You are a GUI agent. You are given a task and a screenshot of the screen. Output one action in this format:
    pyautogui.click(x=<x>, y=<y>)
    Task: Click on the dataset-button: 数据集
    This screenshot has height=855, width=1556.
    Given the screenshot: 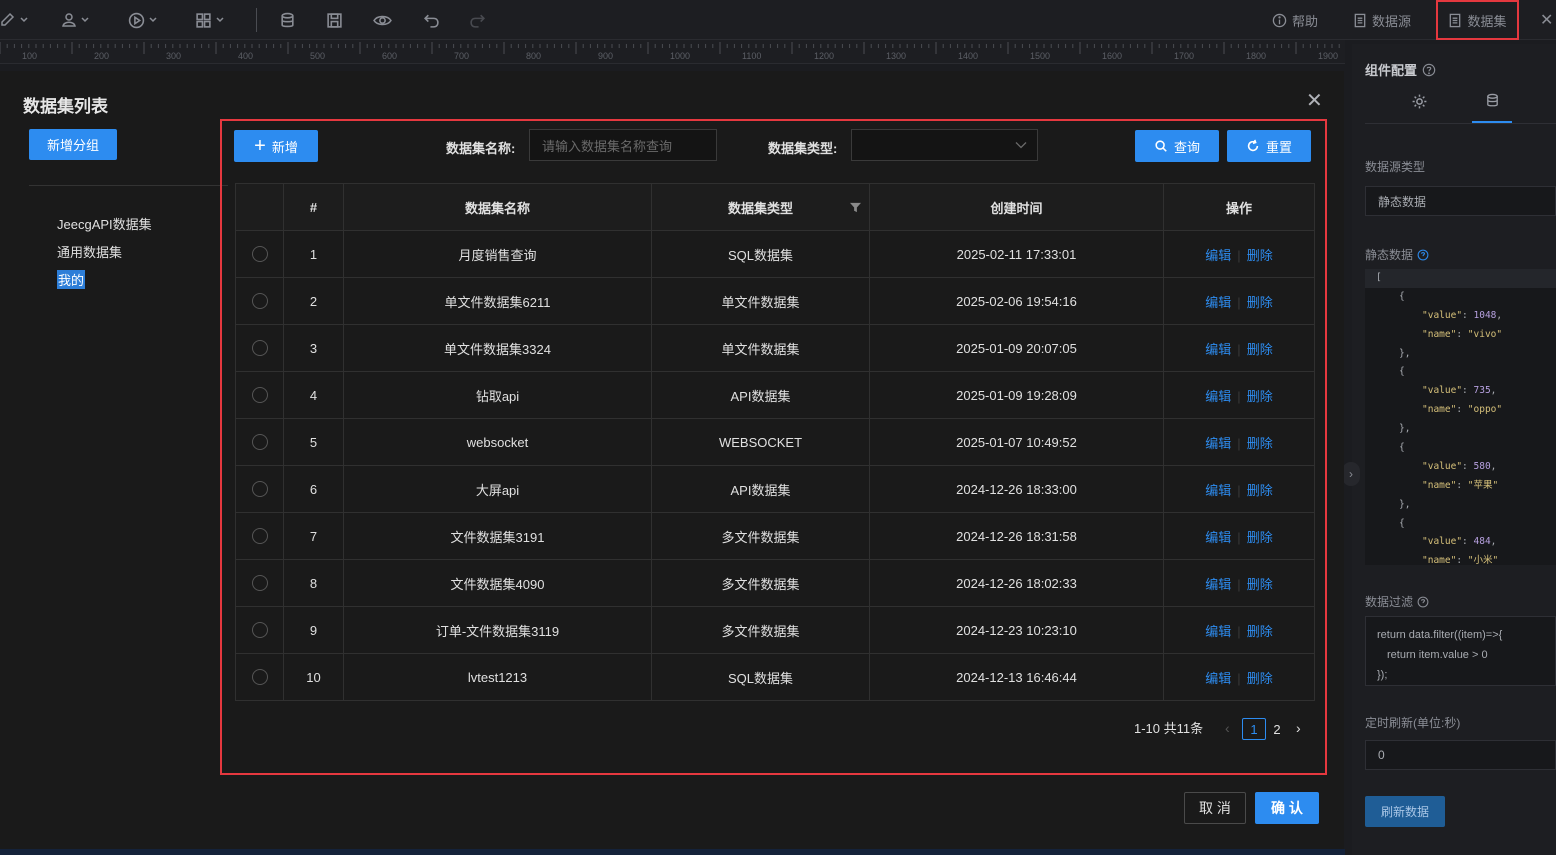 What is the action you would take?
    pyautogui.click(x=1477, y=20)
    